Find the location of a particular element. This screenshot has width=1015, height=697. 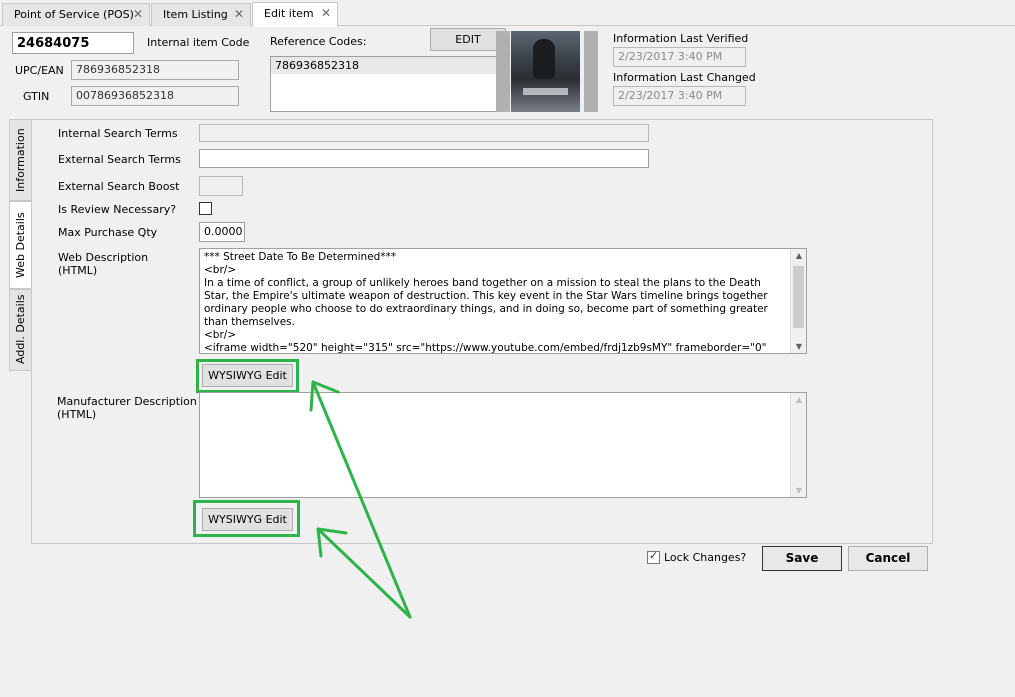

side-tab-web-details: Web Details is located at coordinates (20, 245).